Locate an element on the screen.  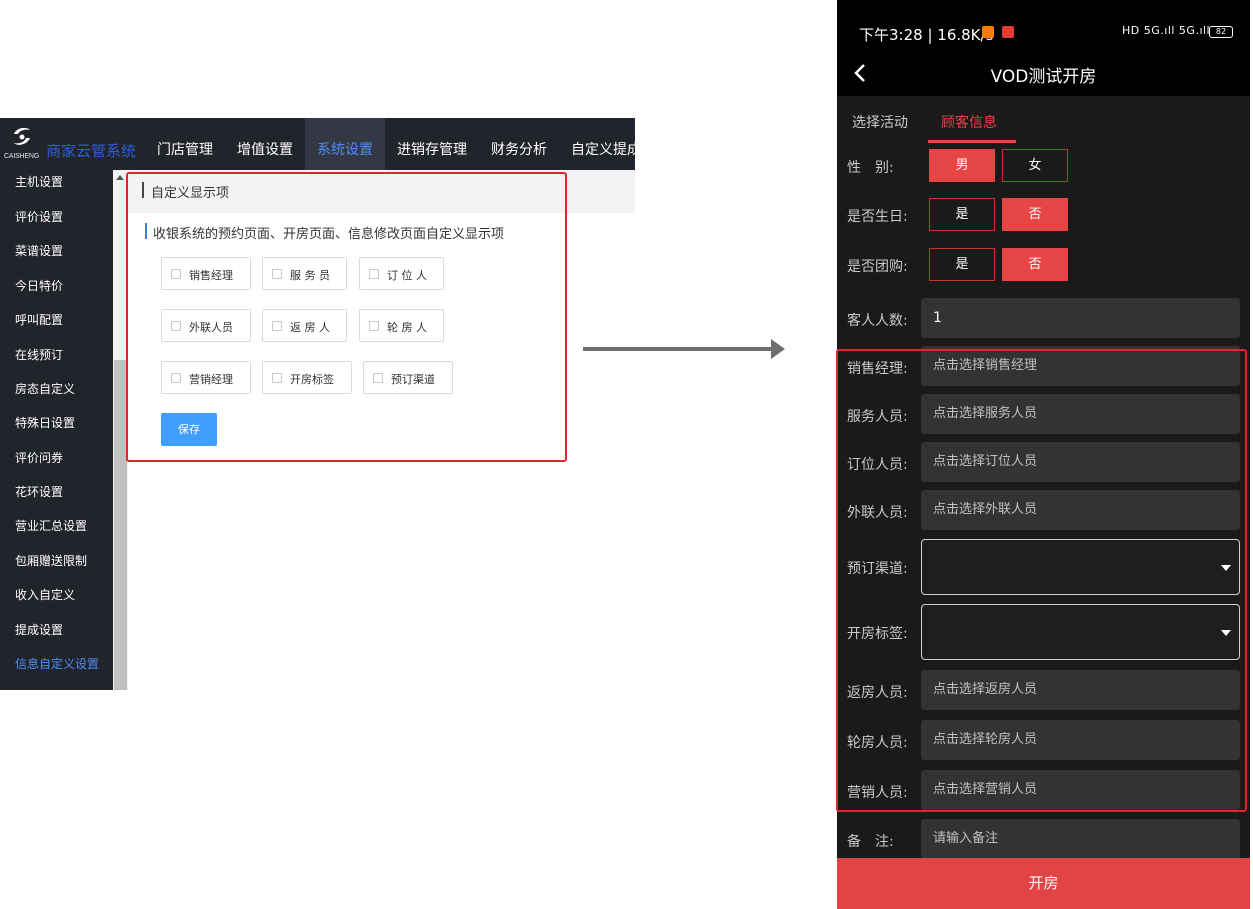
active-tab-indicator is located at coordinates (972, 141).